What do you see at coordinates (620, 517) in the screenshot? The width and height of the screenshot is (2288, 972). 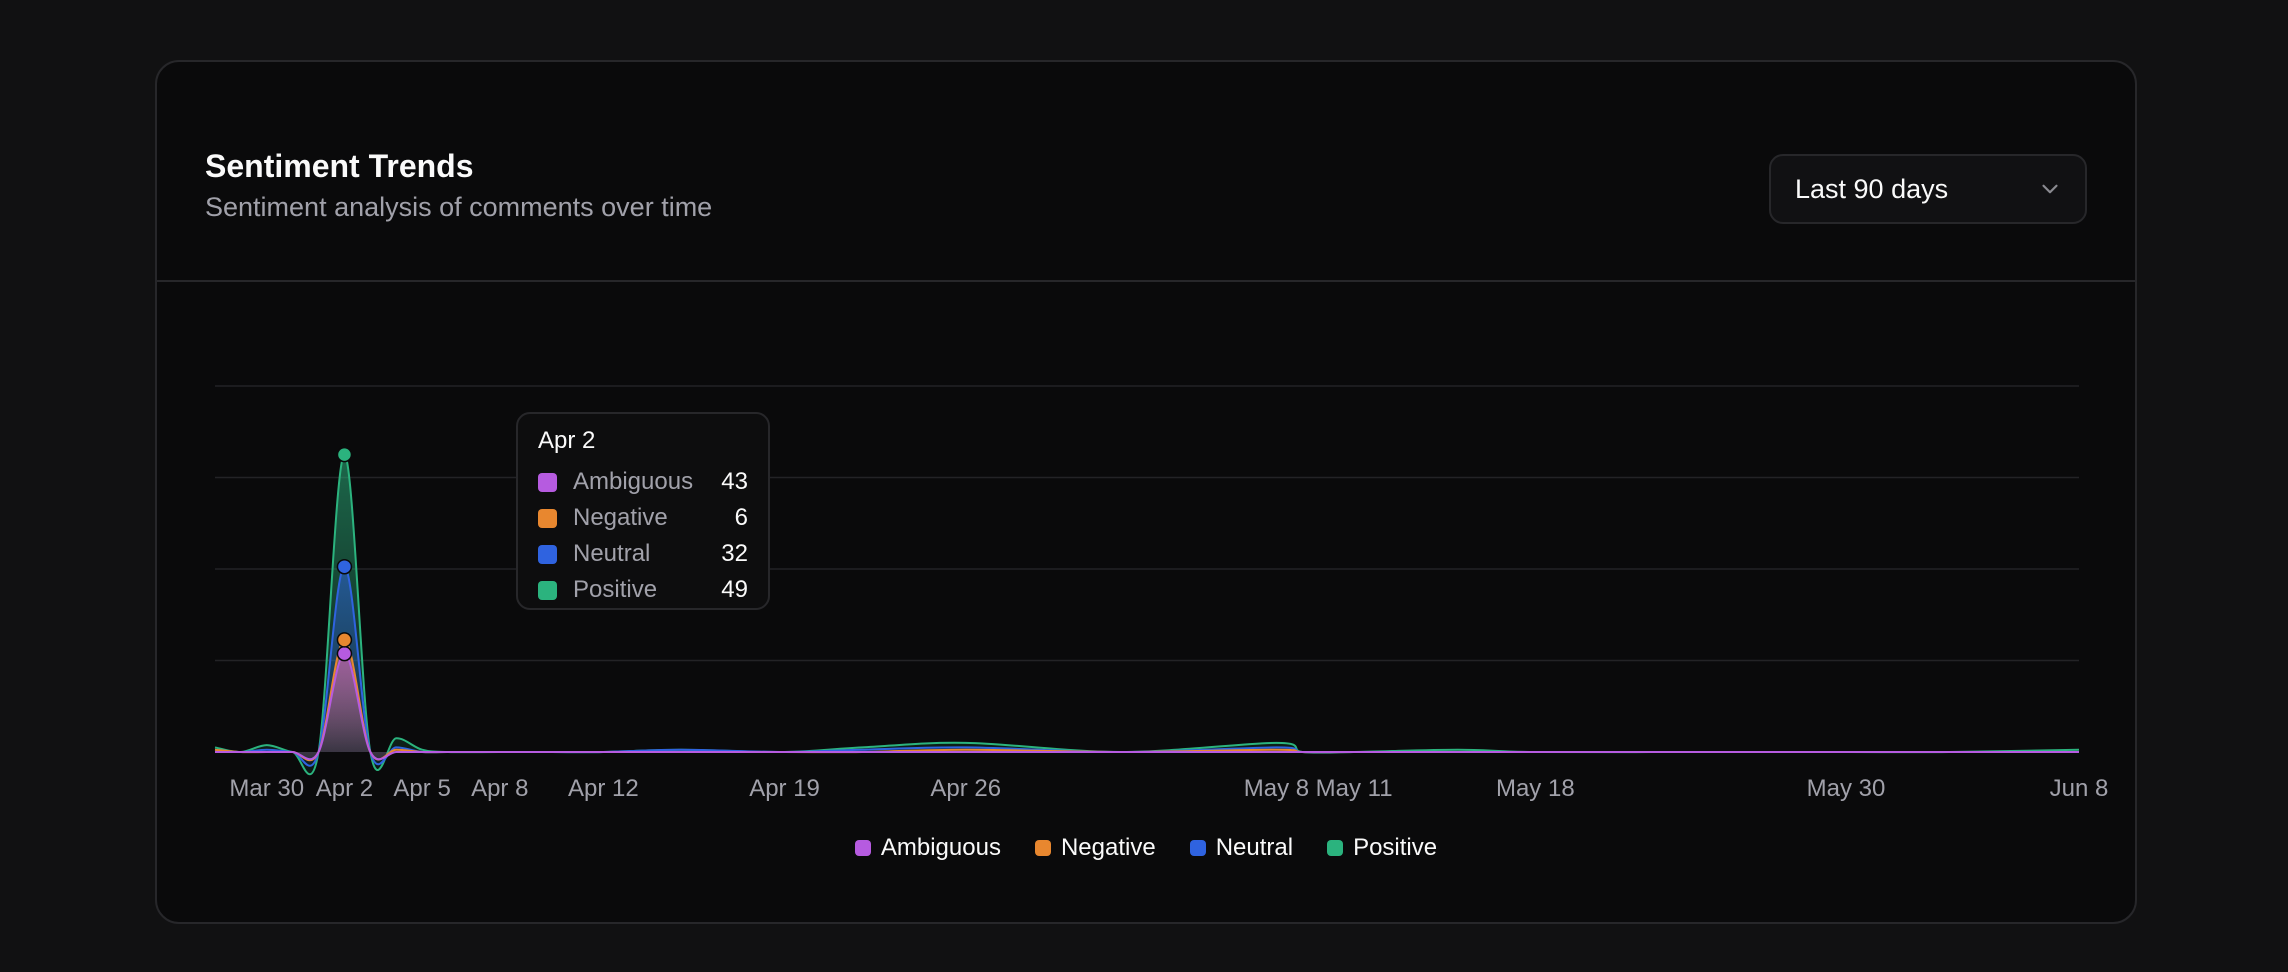 I see `tooltip-series-name: Negative` at bounding box center [620, 517].